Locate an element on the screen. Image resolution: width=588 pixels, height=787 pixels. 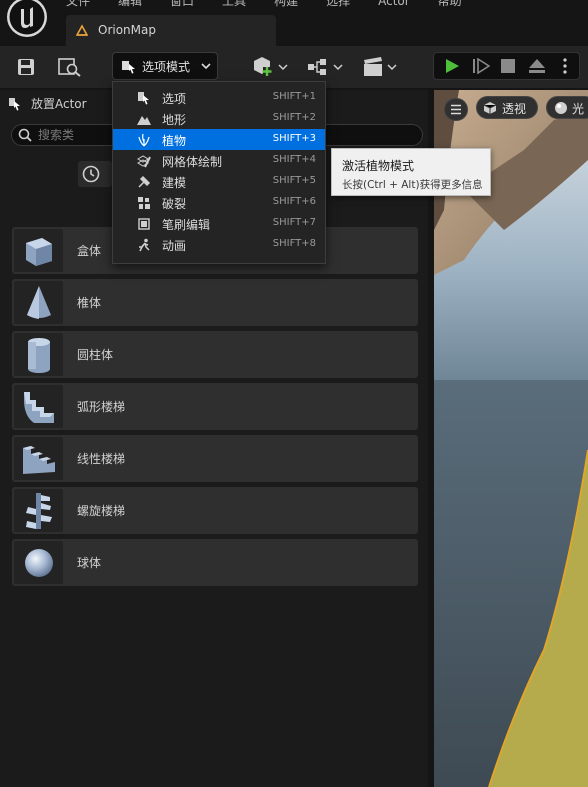
fracture-icon is located at coordinates (144, 203).